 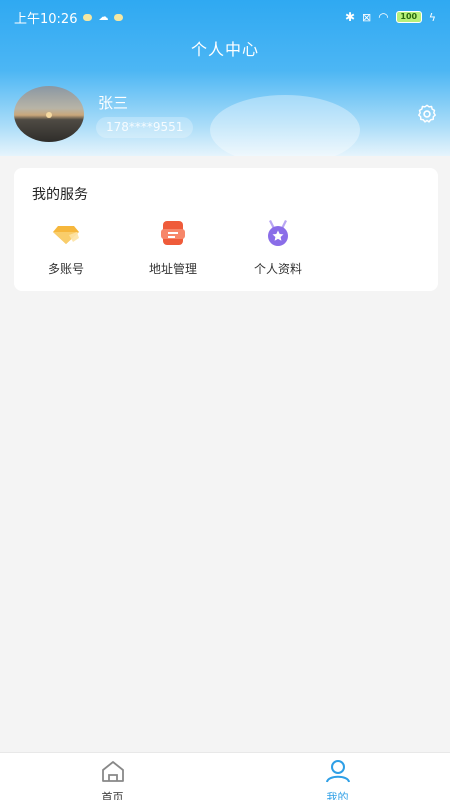 What do you see at coordinates (46, 19) in the screenshot?
I see `status-time: 上午10:26` at bounding box center [46, 19].